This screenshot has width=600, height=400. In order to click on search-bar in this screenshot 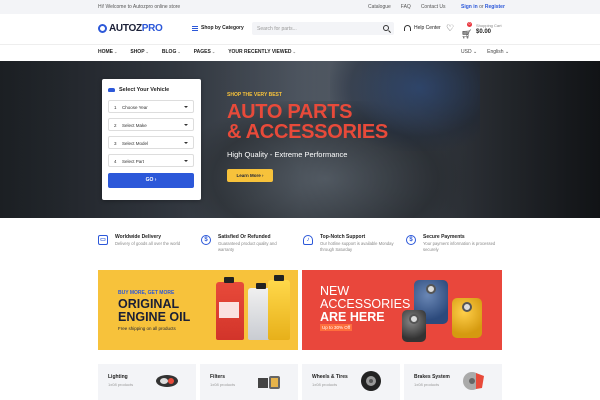, I will do `click(323, 28)`.